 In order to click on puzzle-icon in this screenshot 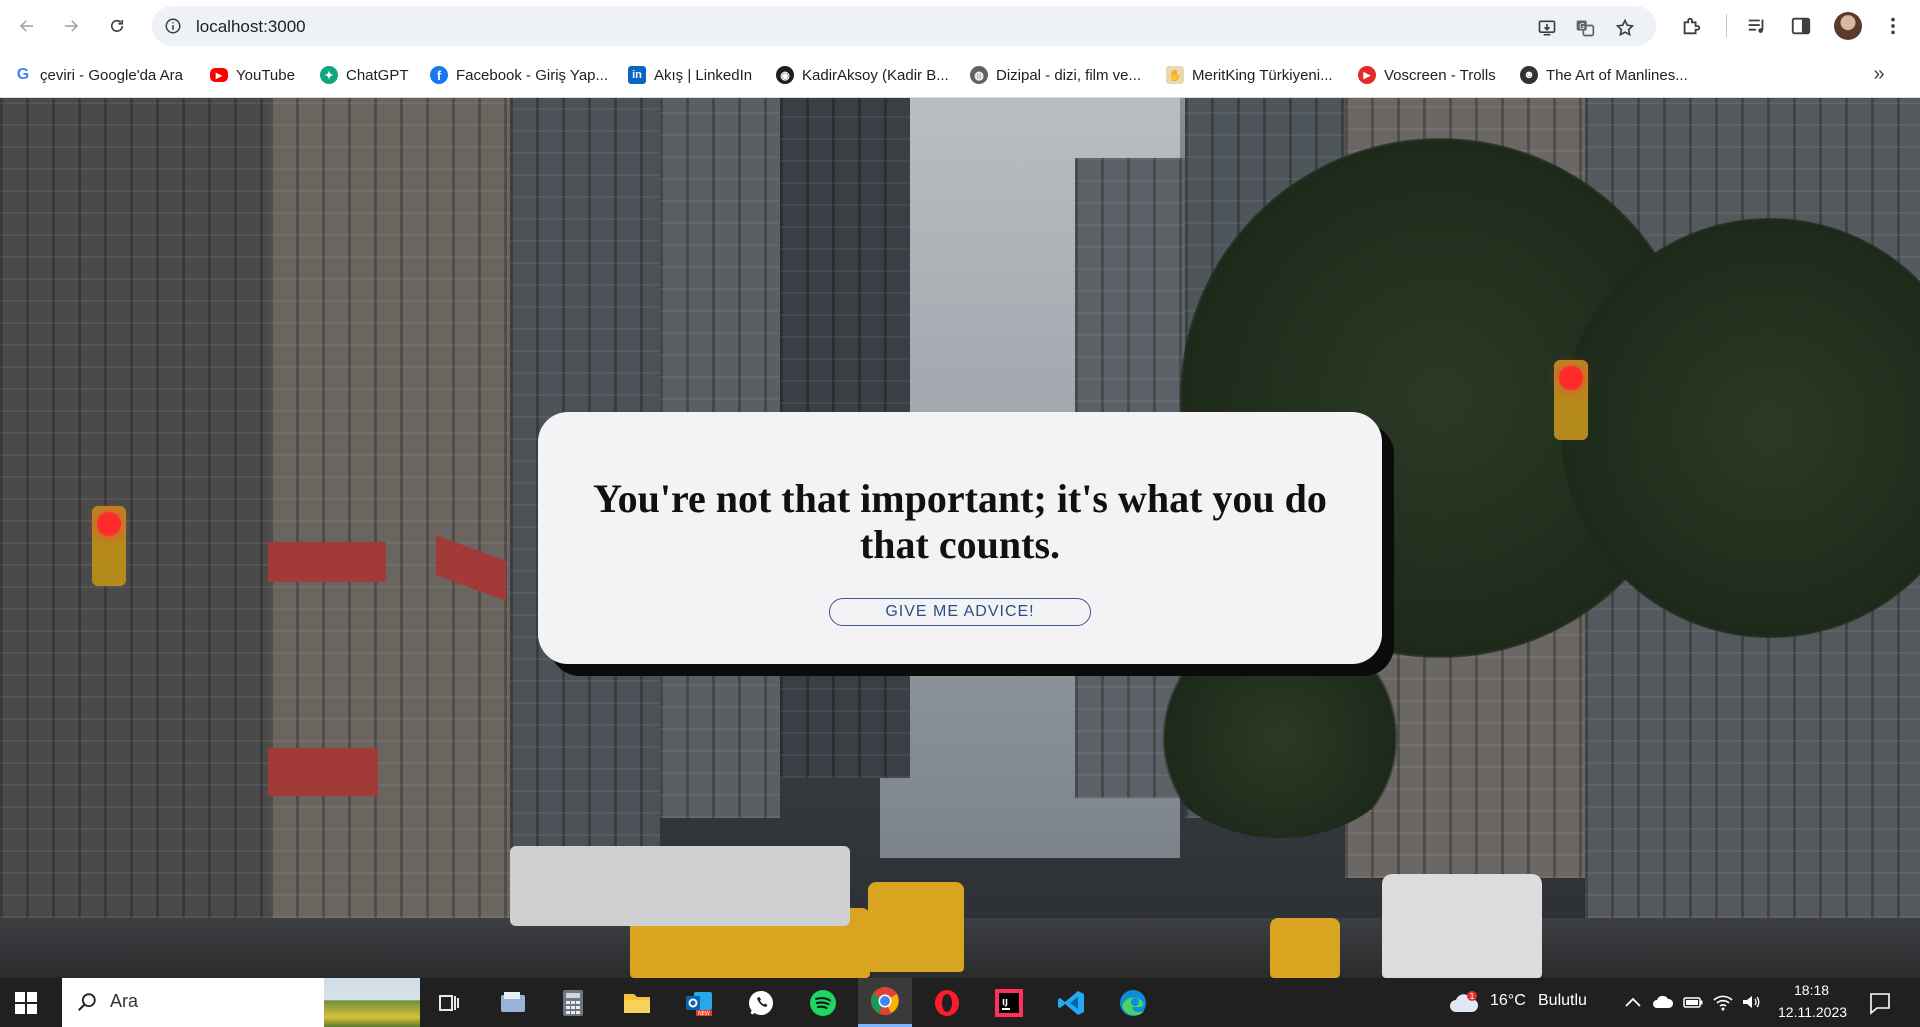, I will do `click(1692, 26)`.